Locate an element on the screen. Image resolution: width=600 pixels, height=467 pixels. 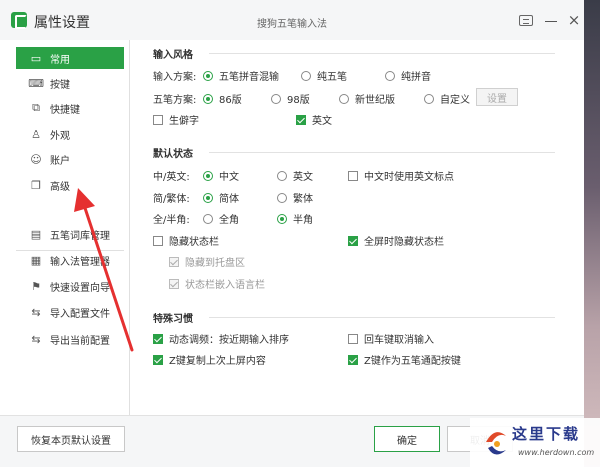
cn-en-option-english: 英文 is located at coordinates (295, 175).